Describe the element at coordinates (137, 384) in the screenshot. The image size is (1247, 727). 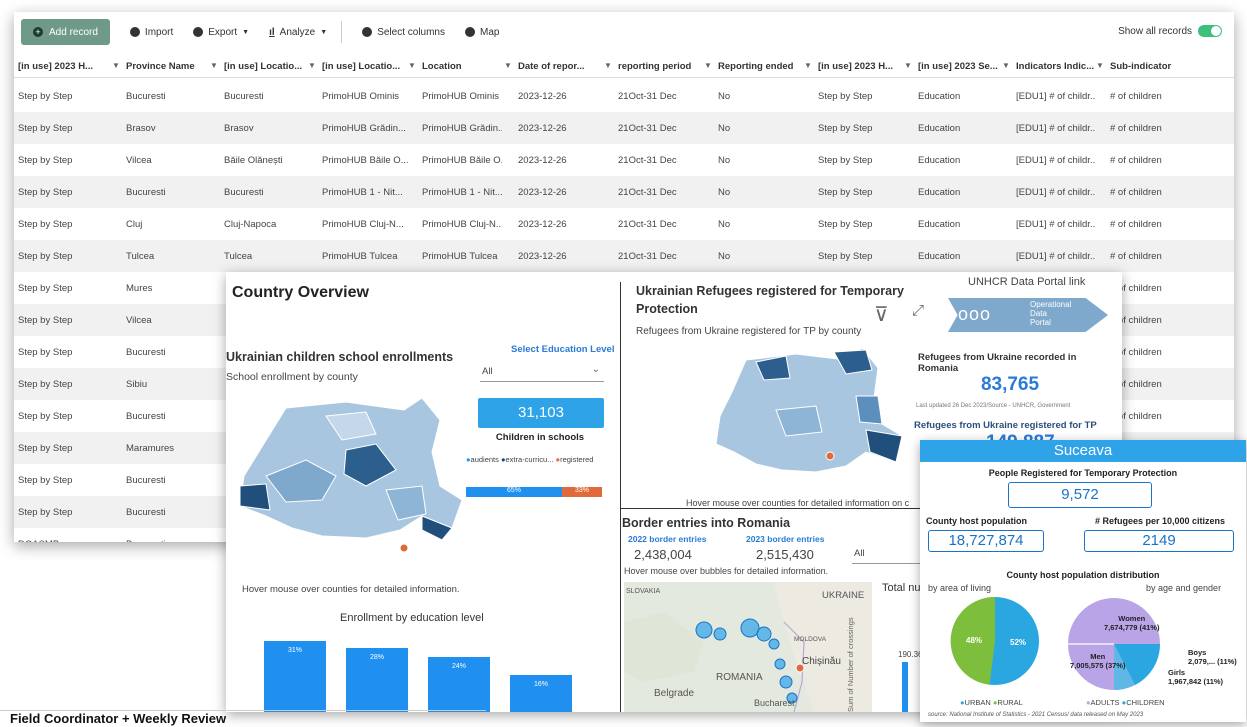
I see `table-cell: Sibiu` at that location.